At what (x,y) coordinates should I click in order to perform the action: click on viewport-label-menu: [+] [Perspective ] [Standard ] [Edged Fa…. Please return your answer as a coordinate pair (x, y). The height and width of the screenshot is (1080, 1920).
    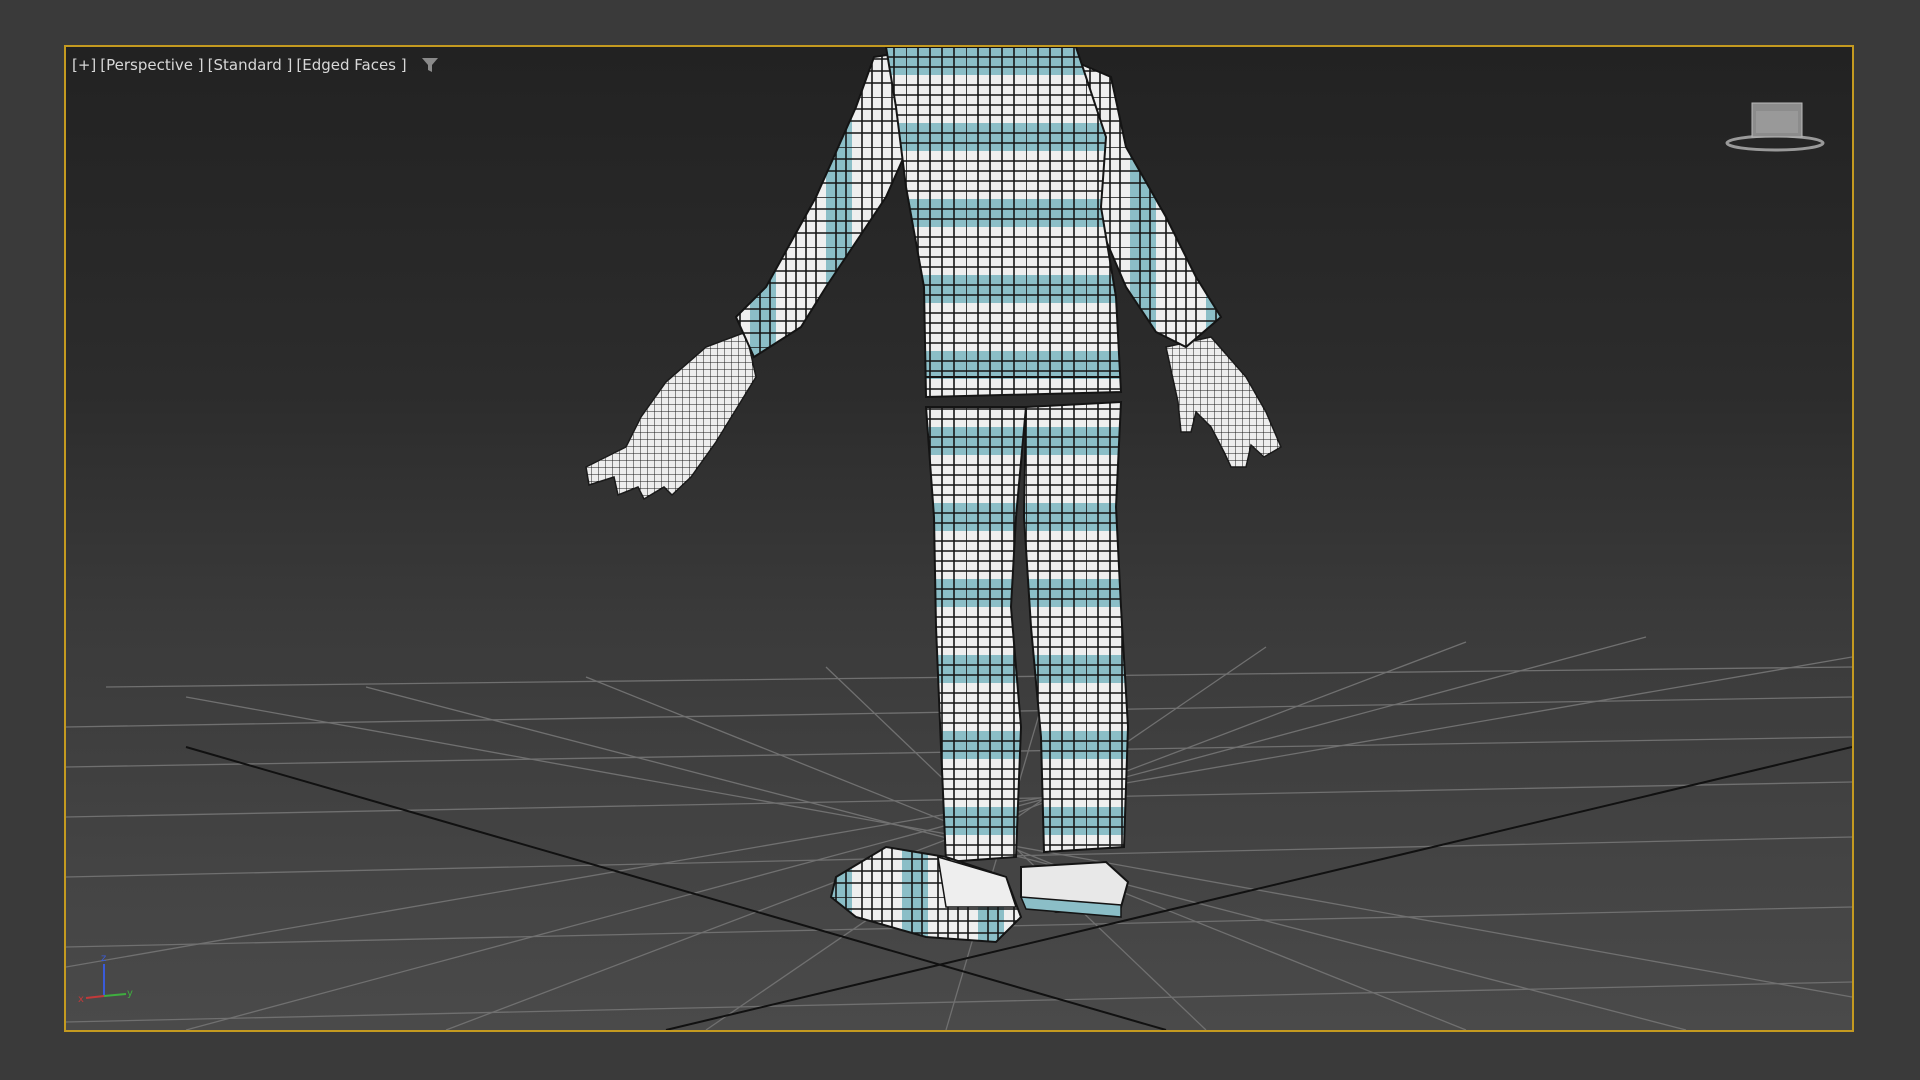
    Looking at the image, I should click on (255, 65).